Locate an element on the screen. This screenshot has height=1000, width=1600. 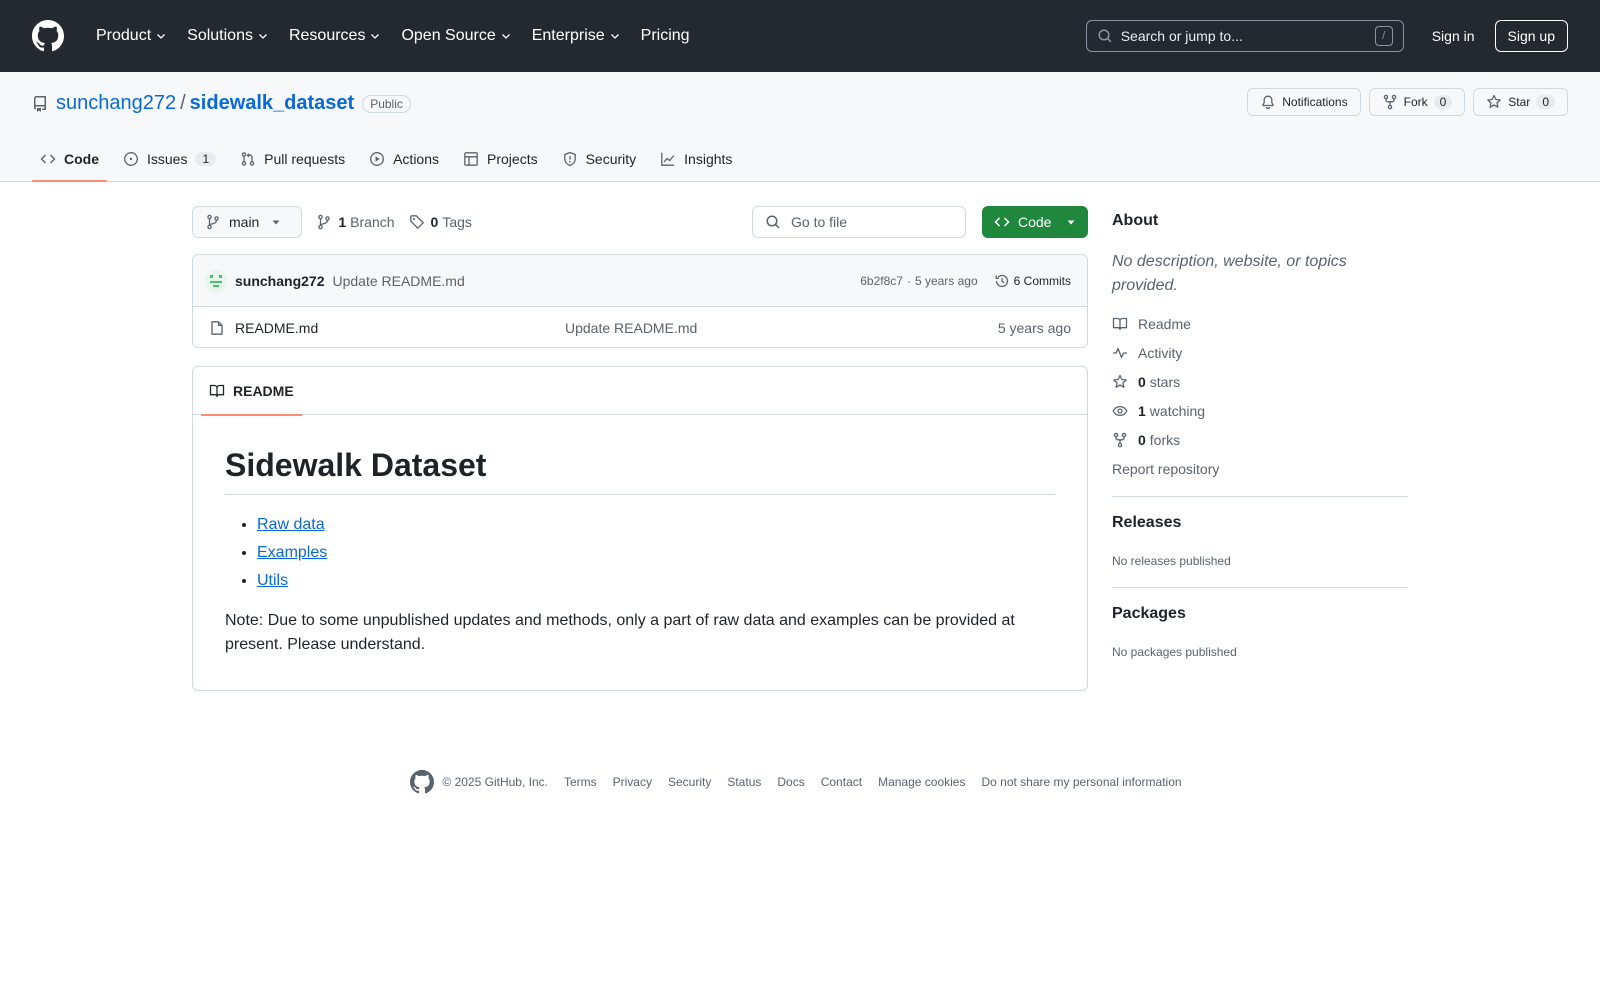
footer-manage-cookies-link: Manage cookies is located at coordinates (921, 782).